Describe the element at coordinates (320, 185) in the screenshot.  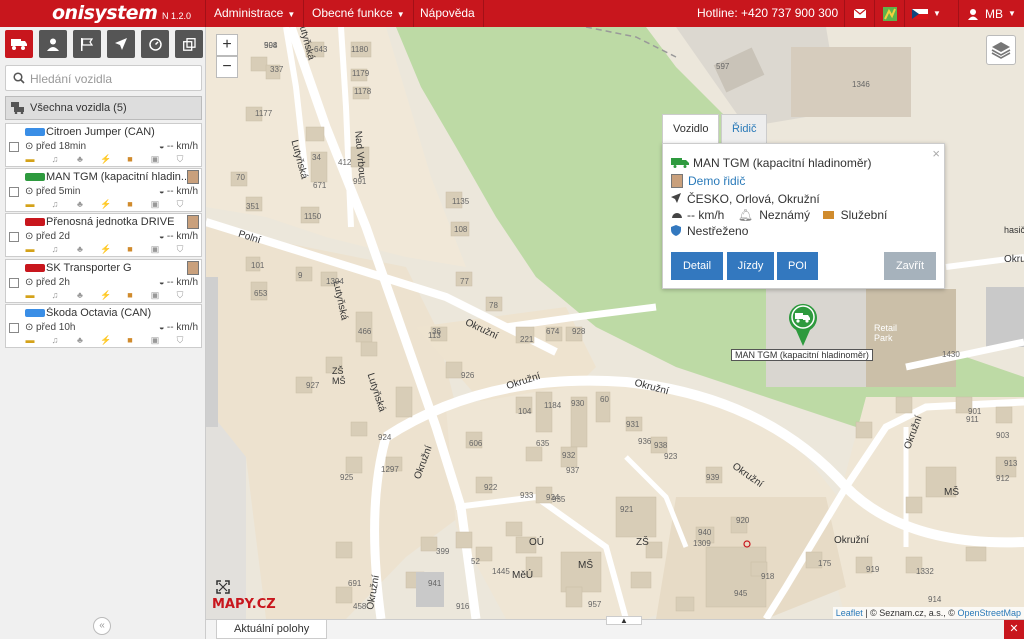
I see `building-number: 671` at that location.